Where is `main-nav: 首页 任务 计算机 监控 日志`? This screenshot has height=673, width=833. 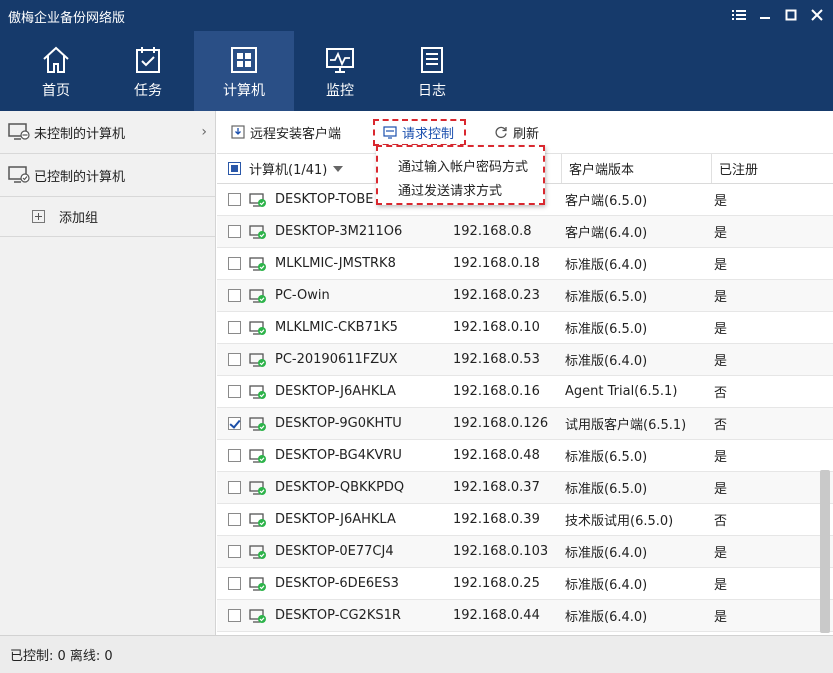
main-nav: 首页 任务 计算机 监控 日志 is located at coordinates (244, 71).